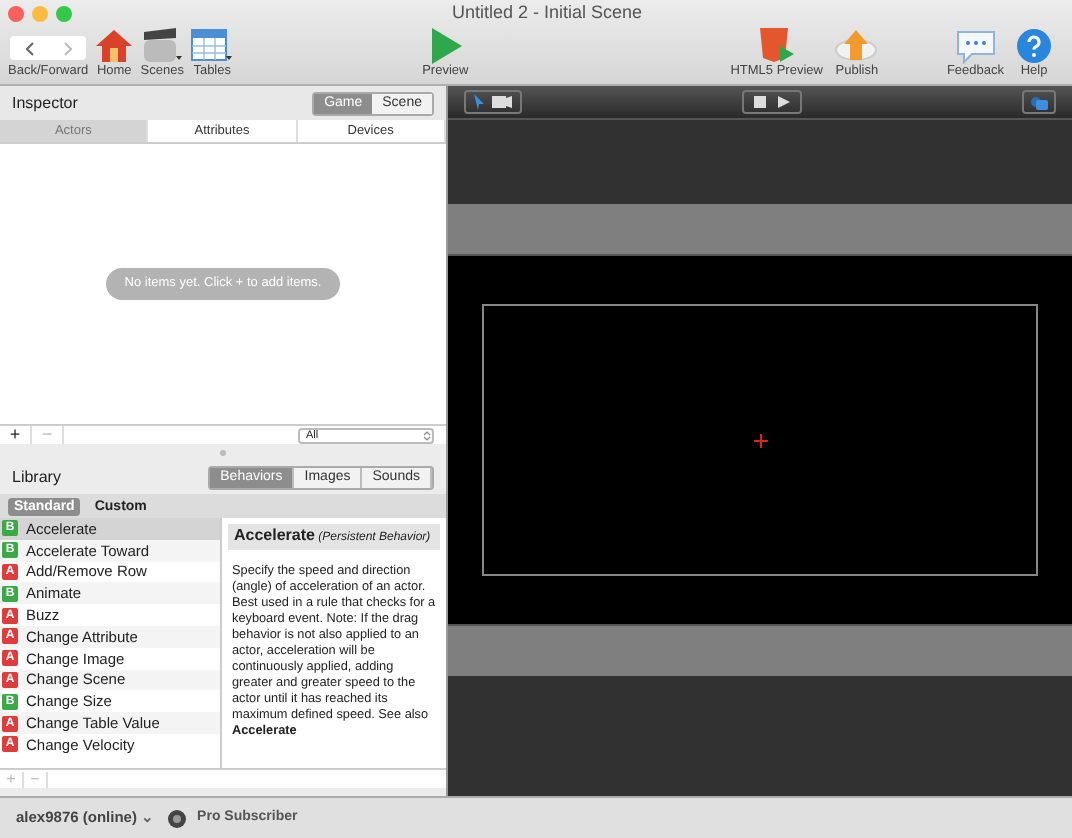 This screenshot has height=838, width=1072. I want to click on speech-bubble-icon, so click(975, 46).